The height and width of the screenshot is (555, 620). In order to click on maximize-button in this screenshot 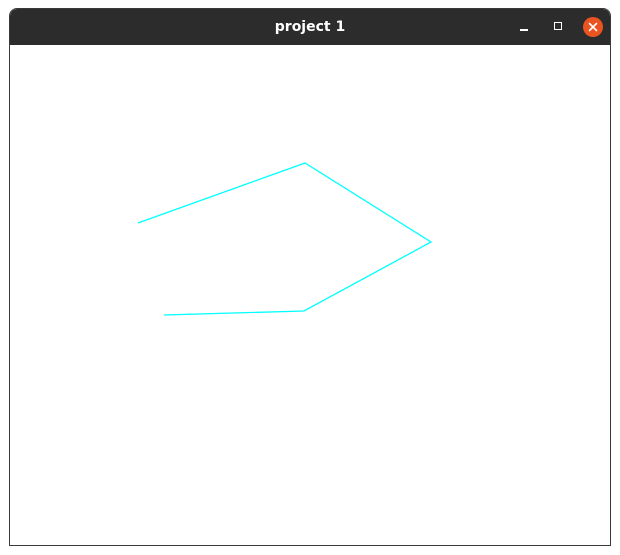, I will do `click(559, 27)`.